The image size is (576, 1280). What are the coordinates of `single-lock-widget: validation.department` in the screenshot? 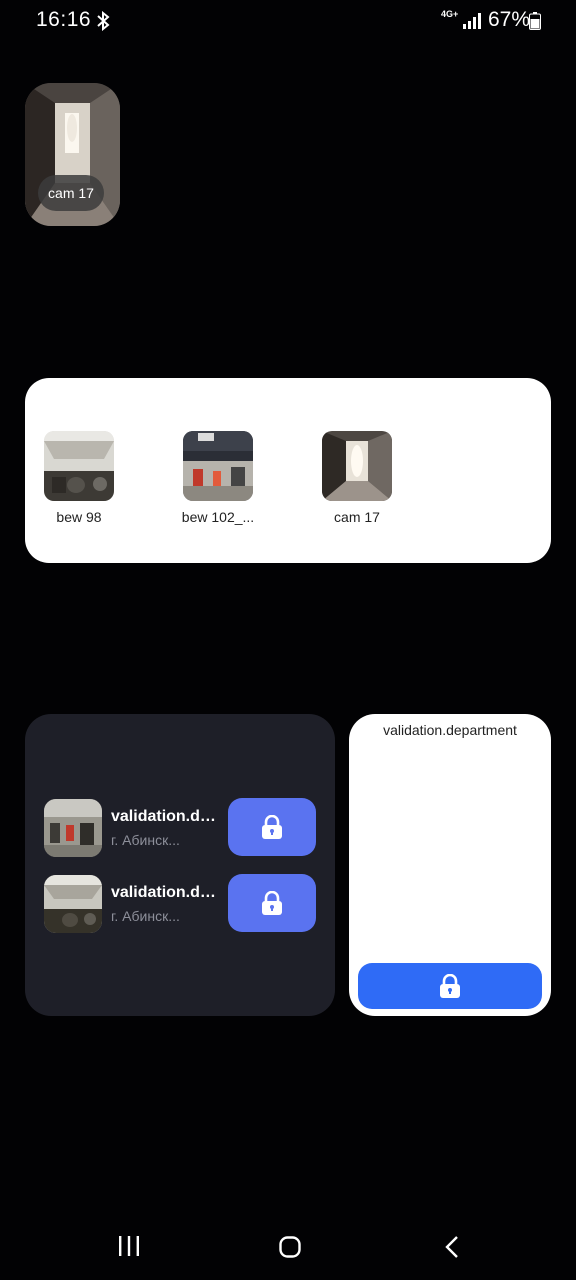 It's located at (450, 865).